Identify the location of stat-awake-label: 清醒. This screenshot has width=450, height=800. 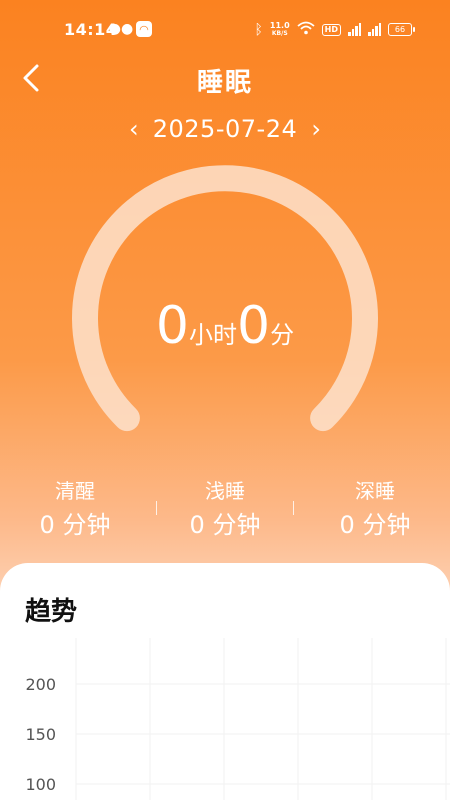
(75, 491).